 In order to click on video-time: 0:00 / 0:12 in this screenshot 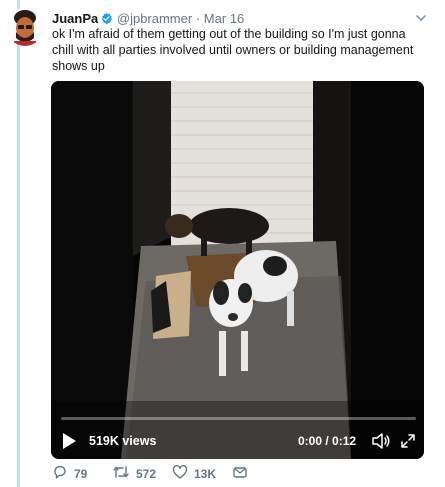, I will do `click(327, 441)`.